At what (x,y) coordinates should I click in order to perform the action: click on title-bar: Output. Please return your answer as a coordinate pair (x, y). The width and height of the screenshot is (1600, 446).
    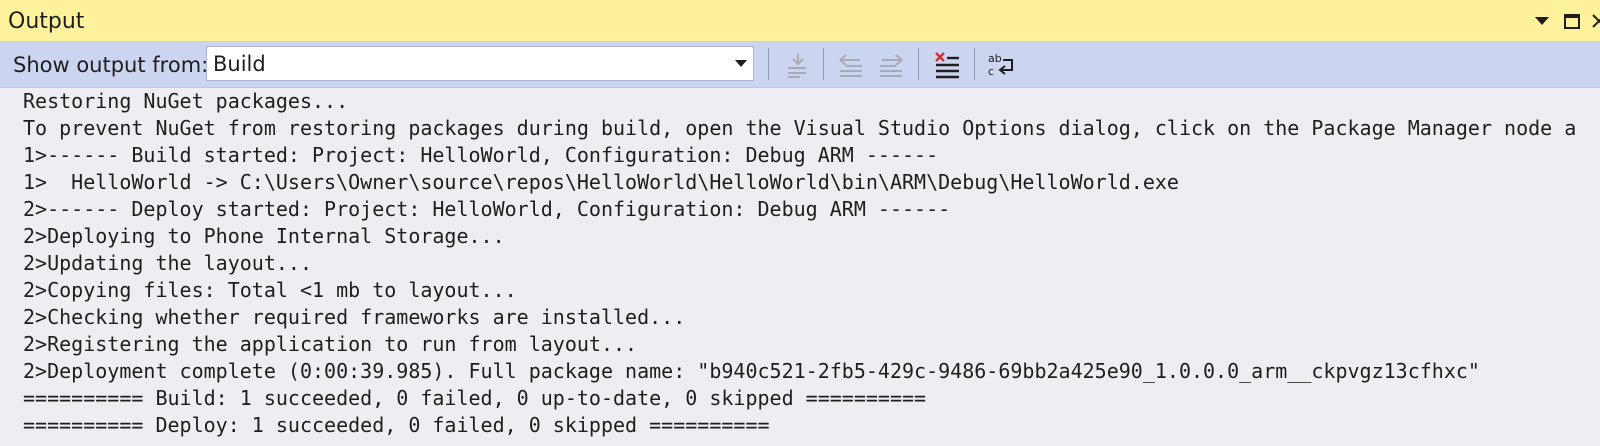
    Looking at the image, I should click on (800, 21).